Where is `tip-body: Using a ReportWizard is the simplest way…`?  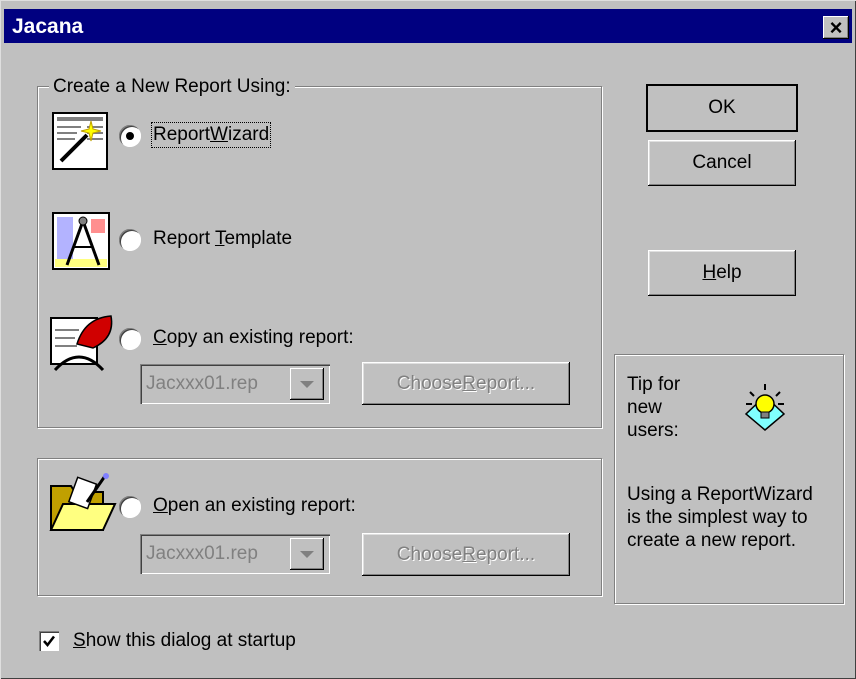 tip-body: Using a ReportWizard is the simplest way… is located at coordinates (720, 517).